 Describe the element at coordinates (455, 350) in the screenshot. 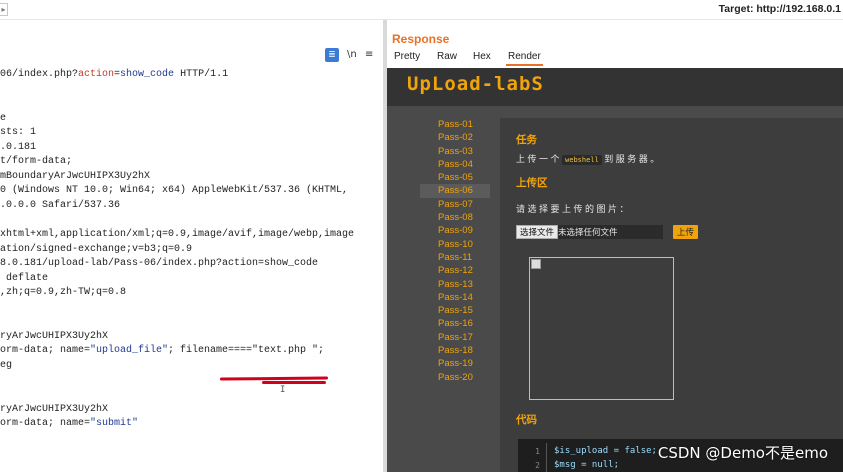

I see `menu-item-pass-18: Pass-18` at that location.